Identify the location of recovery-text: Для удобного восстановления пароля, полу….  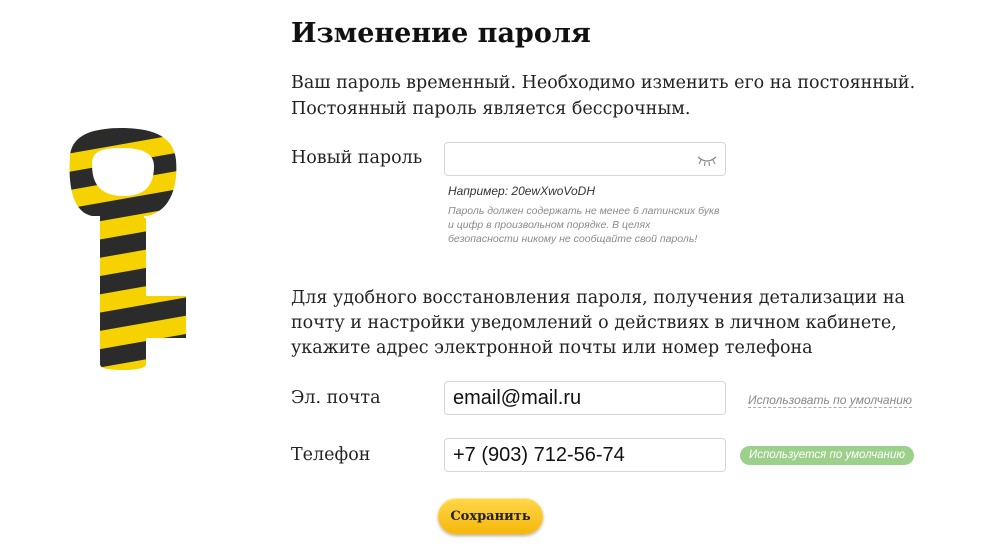
(598, 323).